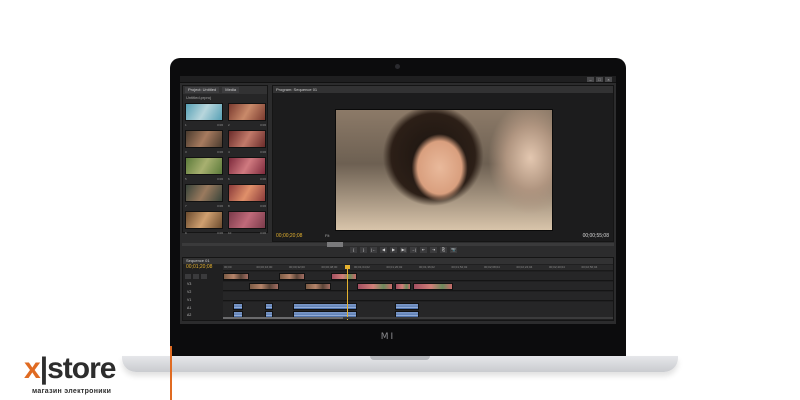  What do you see at coordinates (229, 152) in the screenshot?
I see `clip-index: 4` at bounding box center [229, 152].